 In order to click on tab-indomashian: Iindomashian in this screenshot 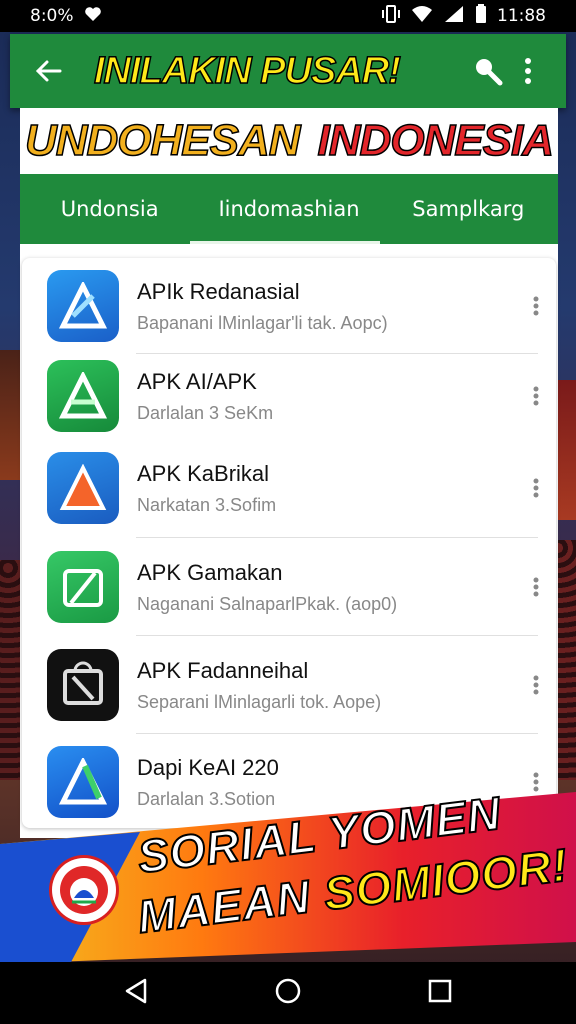, I will do `click(288, 209)`.